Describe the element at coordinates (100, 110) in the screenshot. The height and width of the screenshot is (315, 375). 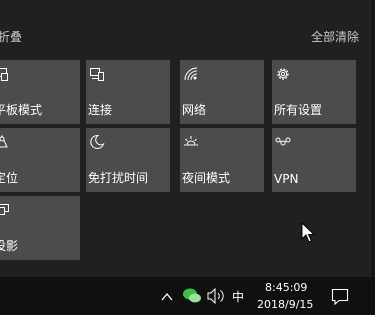
I see `tile-label: 连接` at that location.